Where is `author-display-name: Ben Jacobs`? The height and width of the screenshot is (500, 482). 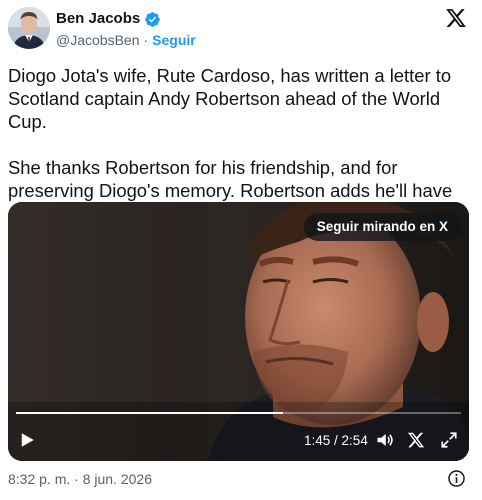 author-display-name: Ben Jacobs is located at coordinates (98, 19).